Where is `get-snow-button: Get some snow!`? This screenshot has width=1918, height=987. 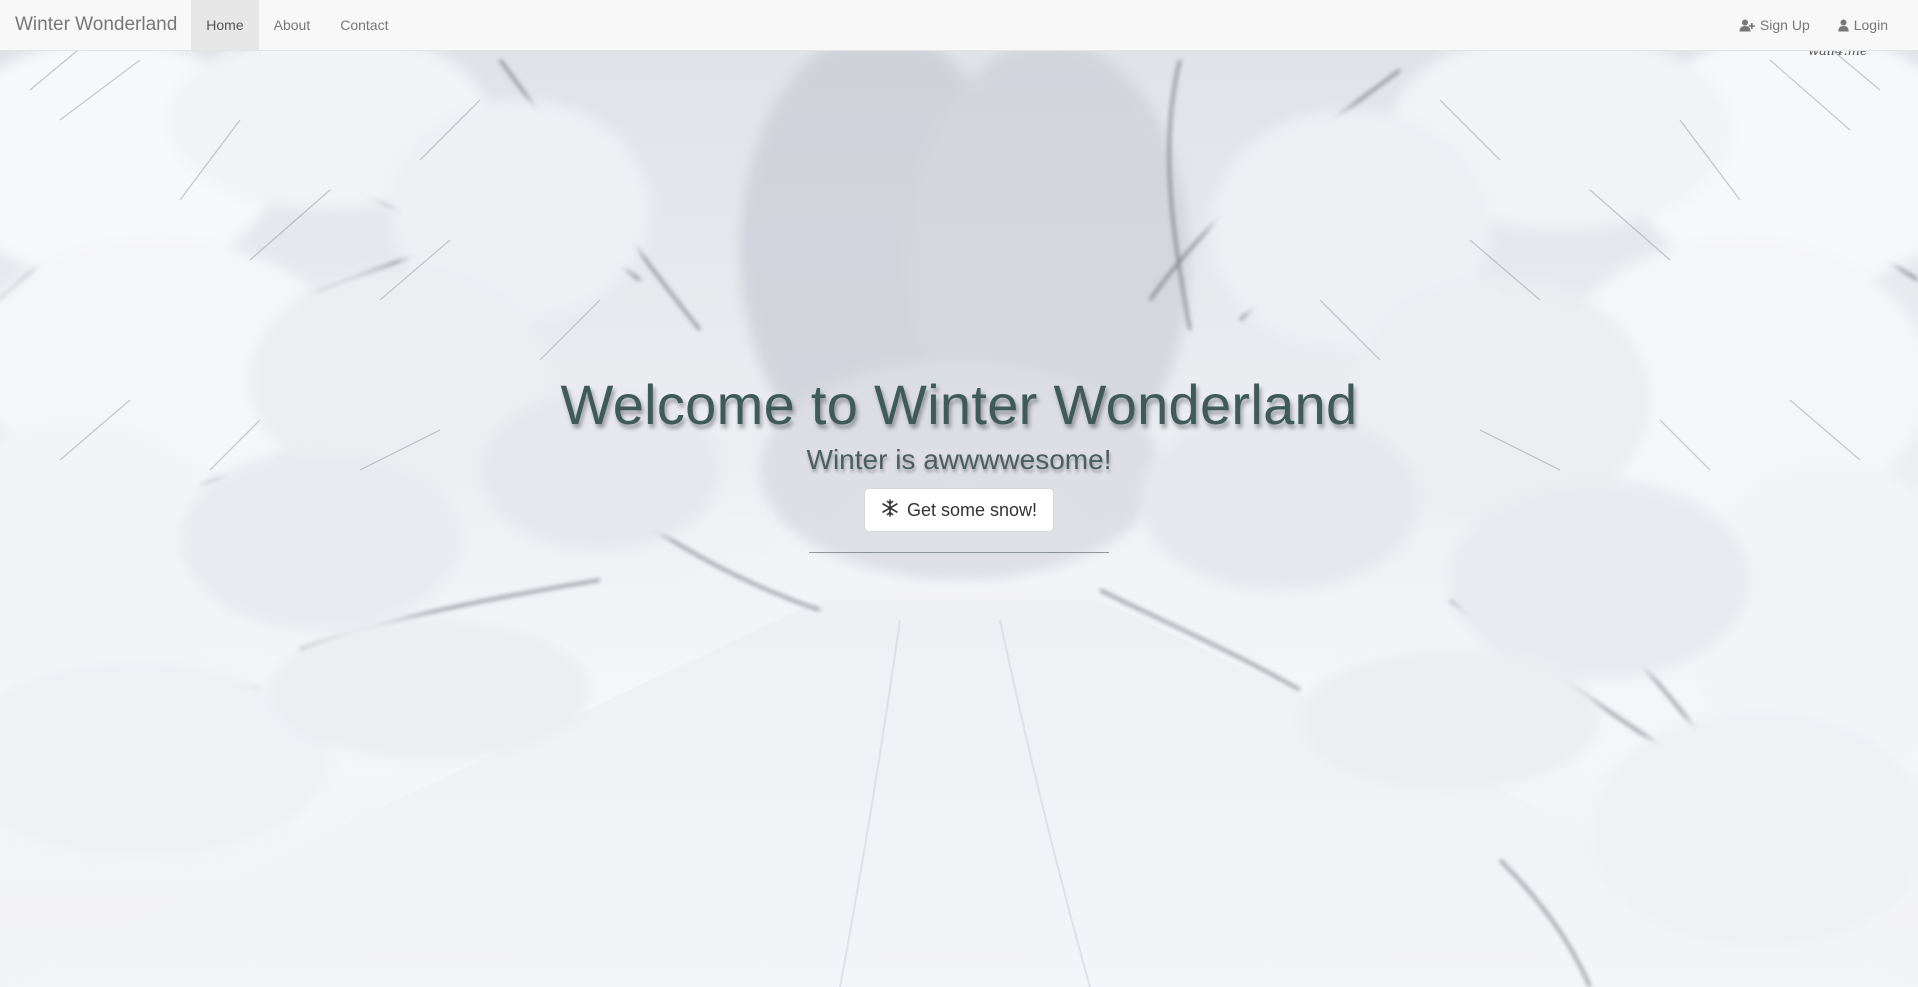
get-snow-button: Get some snow! is located at coordinates (959, 510).